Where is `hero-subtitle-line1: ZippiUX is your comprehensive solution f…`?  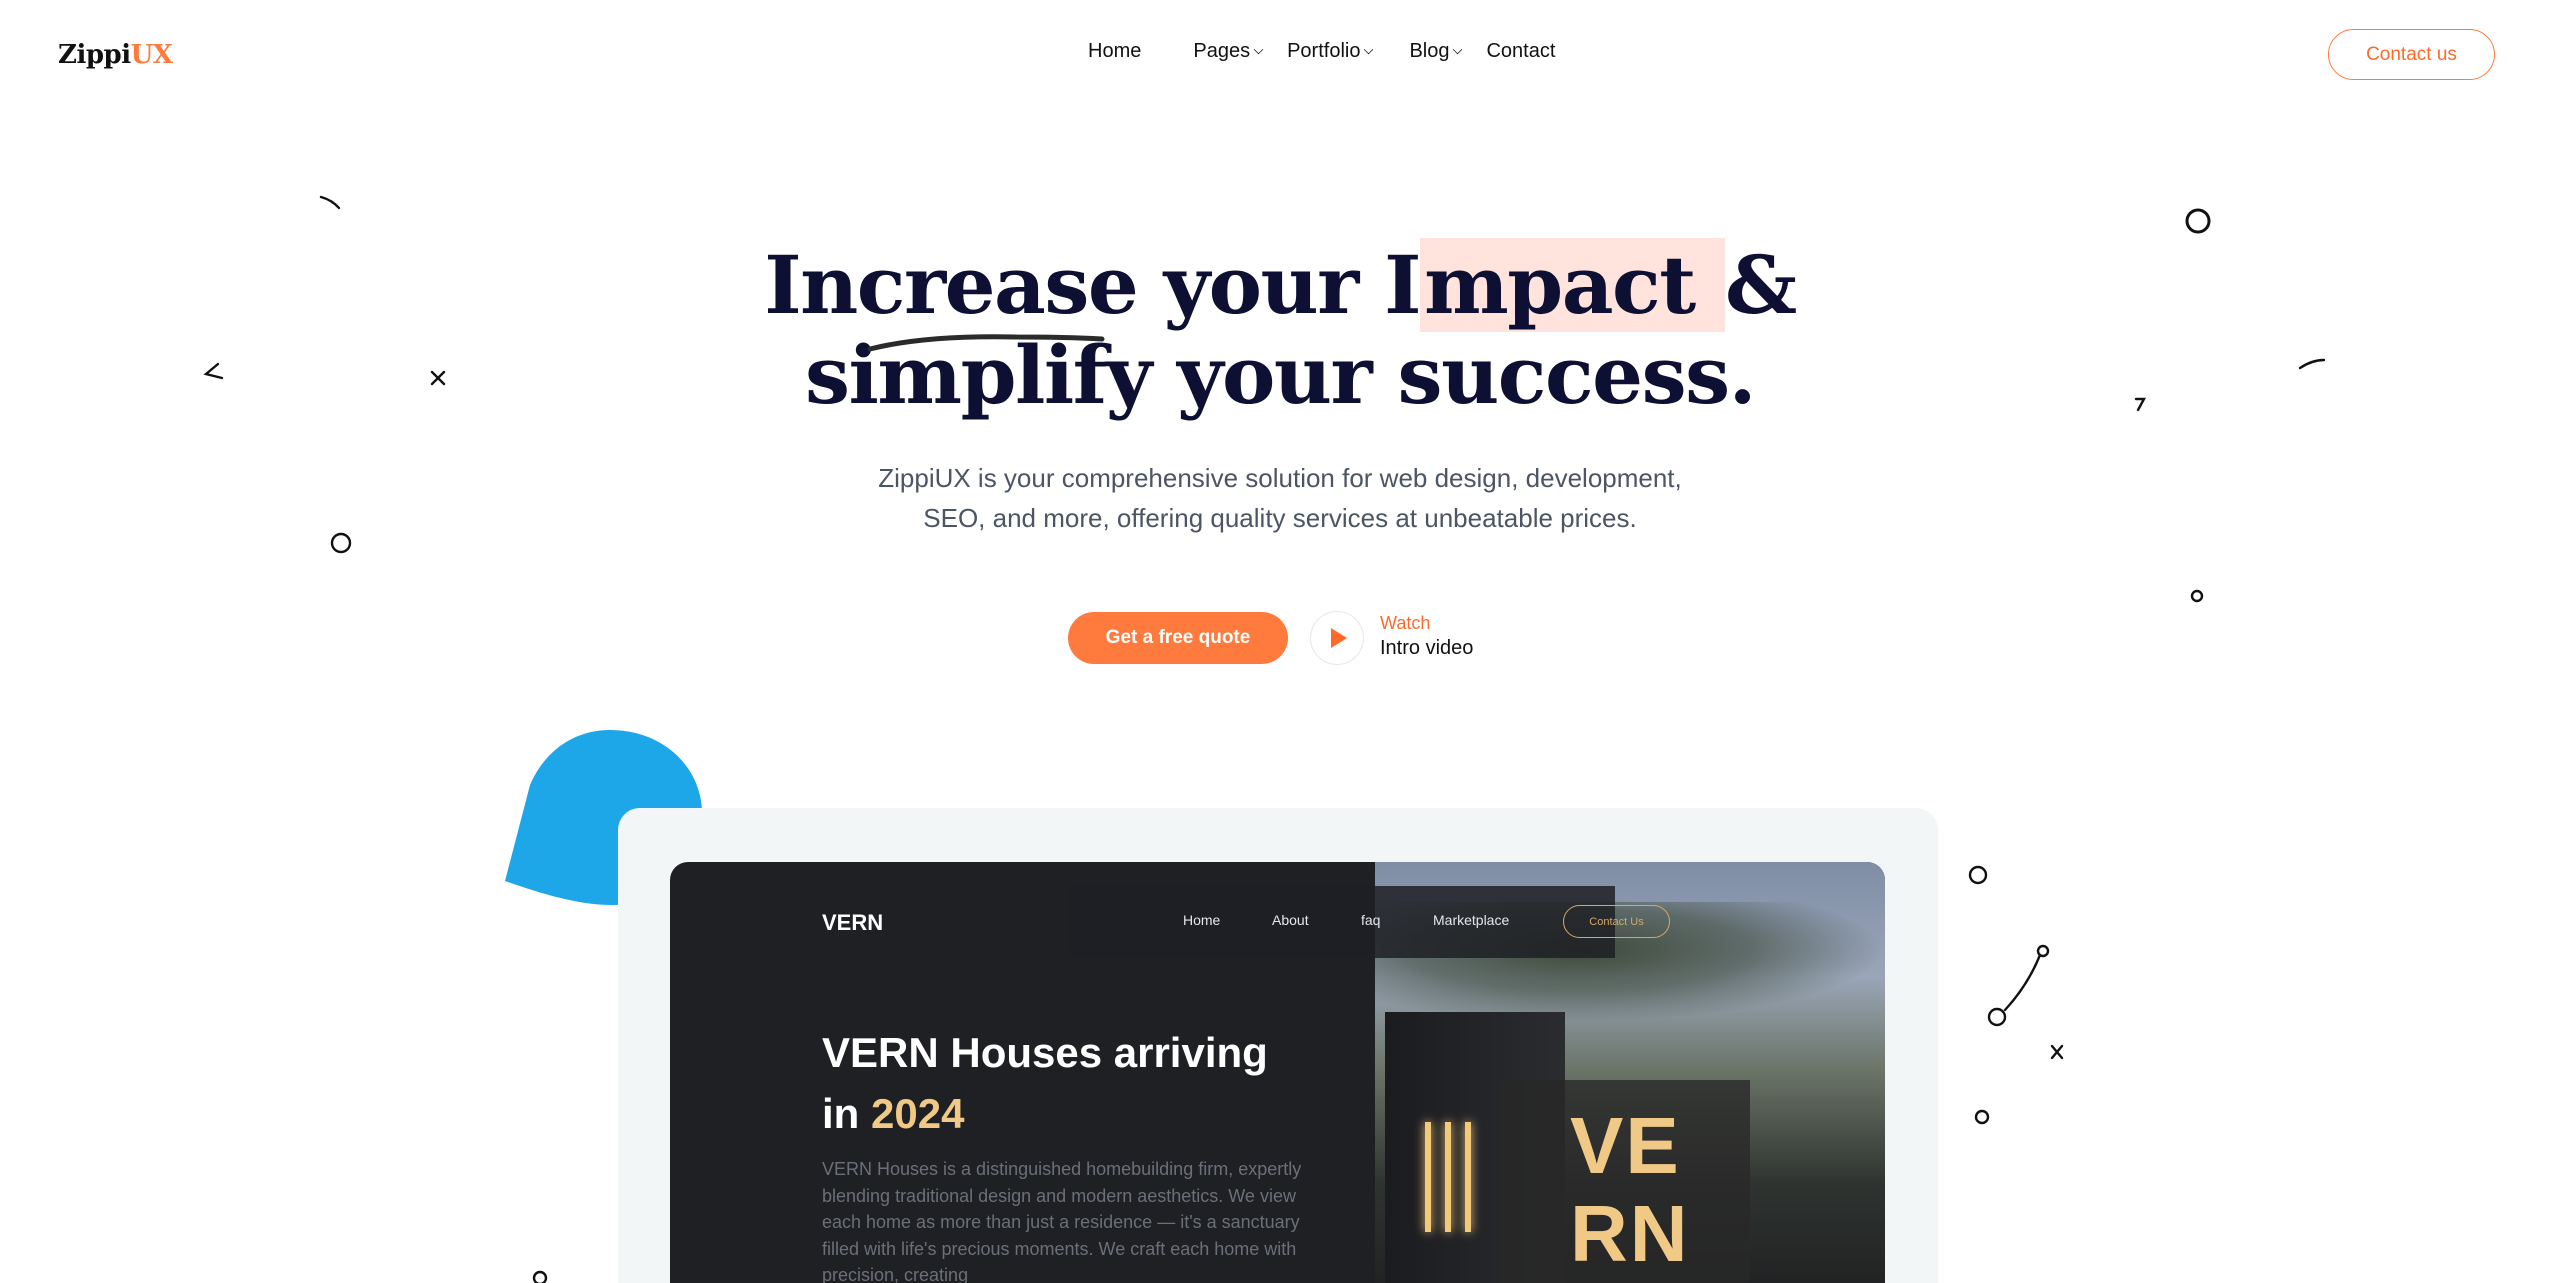 hero-subtitle-line1: ZippiUX is your comprehensive solution f… is located at coordinates (1280, 478).